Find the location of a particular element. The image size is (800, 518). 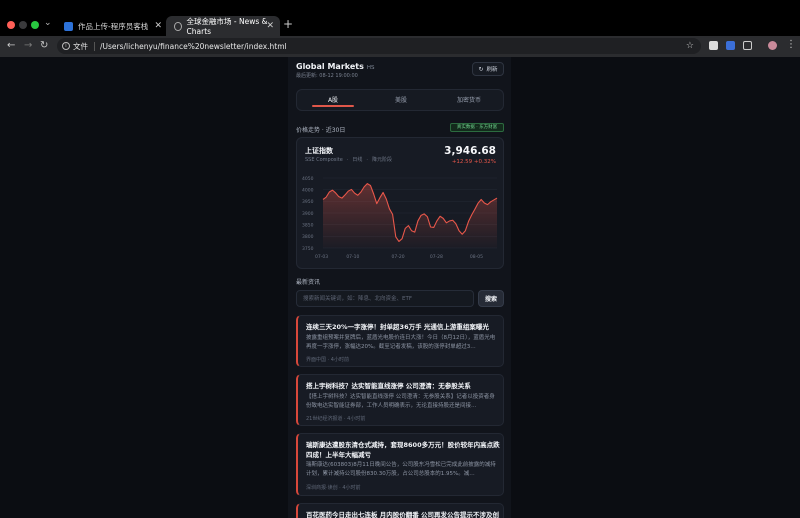

x-tick-label: 08-05 is located at coordinates (476, 257).